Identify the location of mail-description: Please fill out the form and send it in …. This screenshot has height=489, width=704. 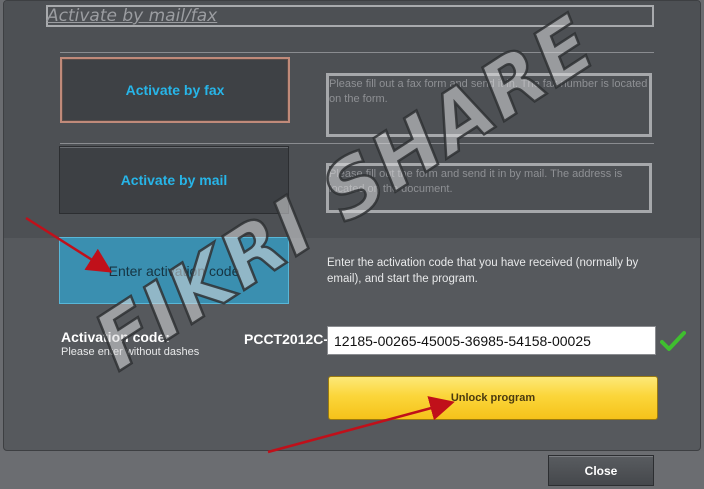
(489, 188).